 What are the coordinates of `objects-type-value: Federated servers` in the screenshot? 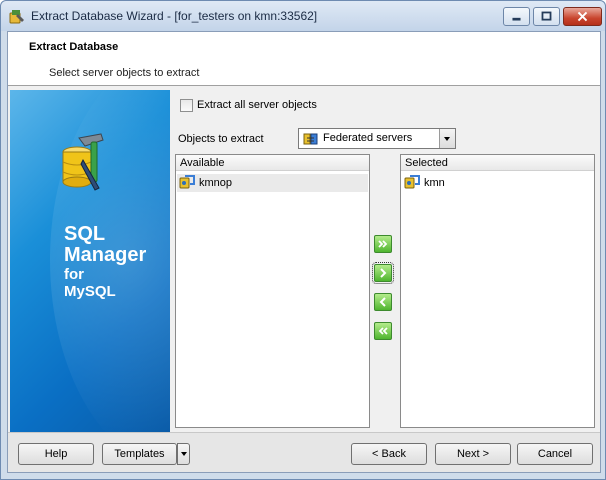 It's located at (368, 138).